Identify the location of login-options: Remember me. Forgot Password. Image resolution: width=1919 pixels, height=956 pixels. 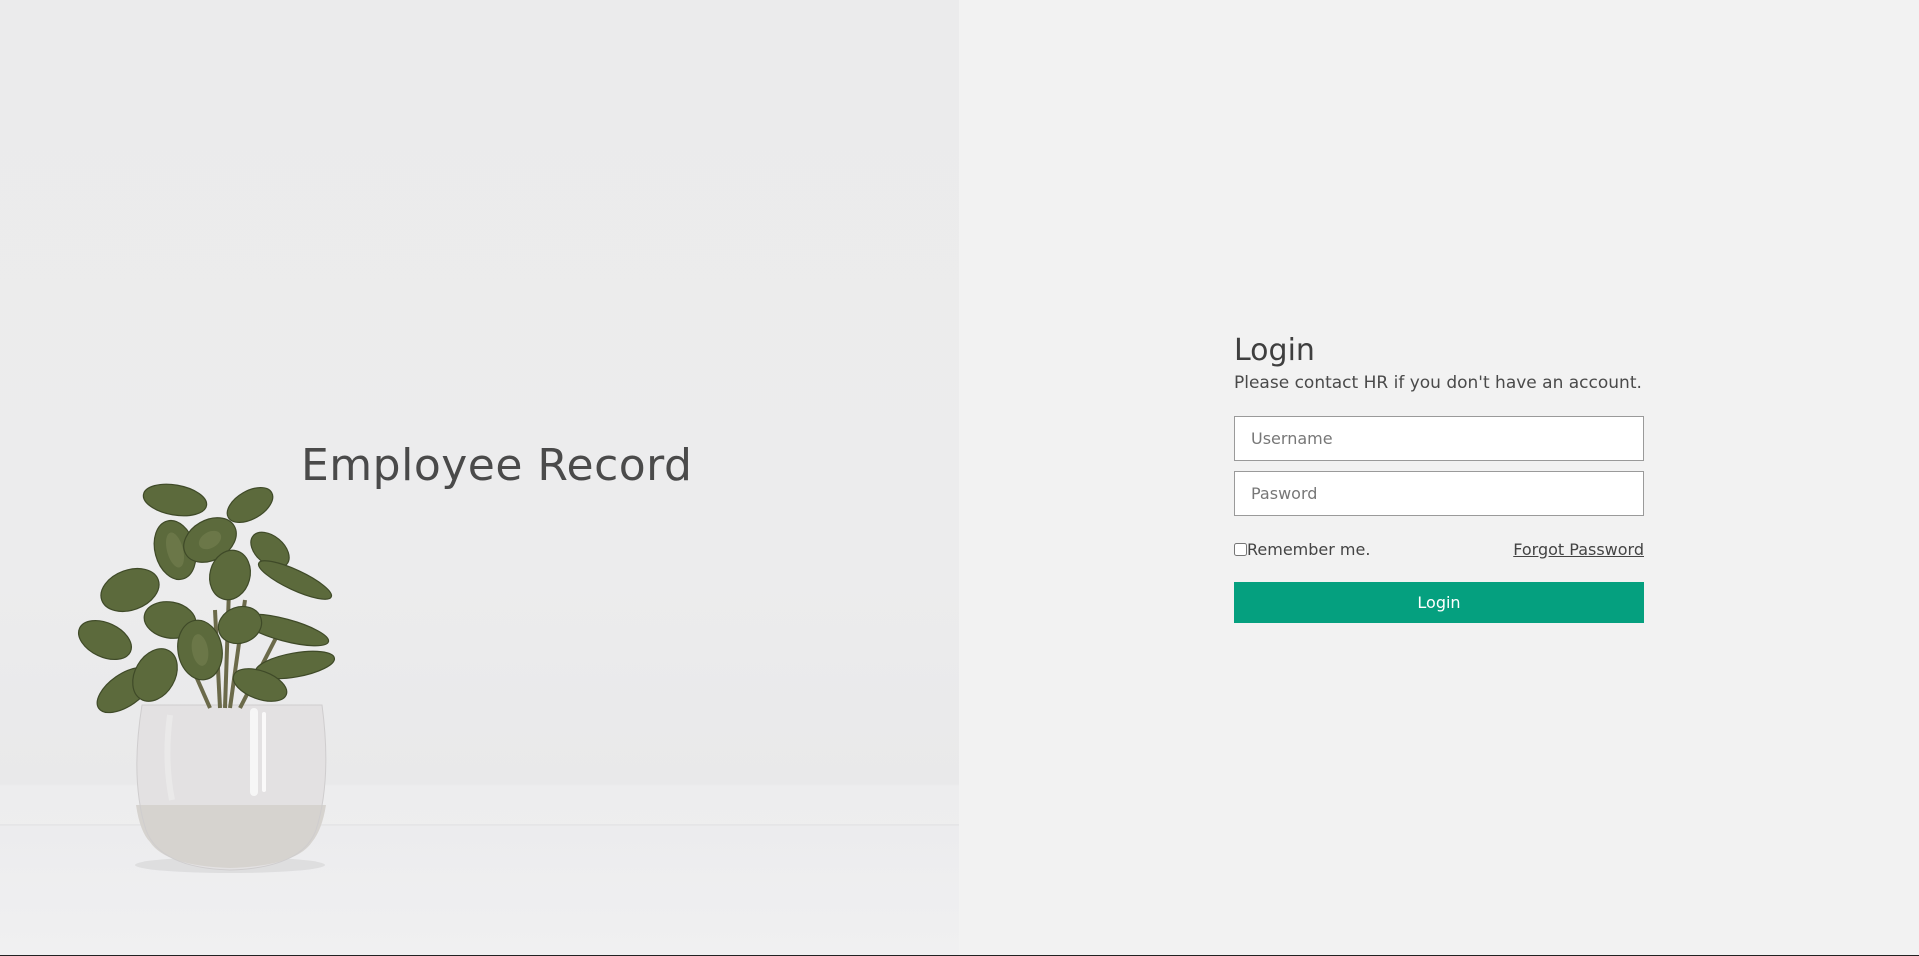
(1439, 549).